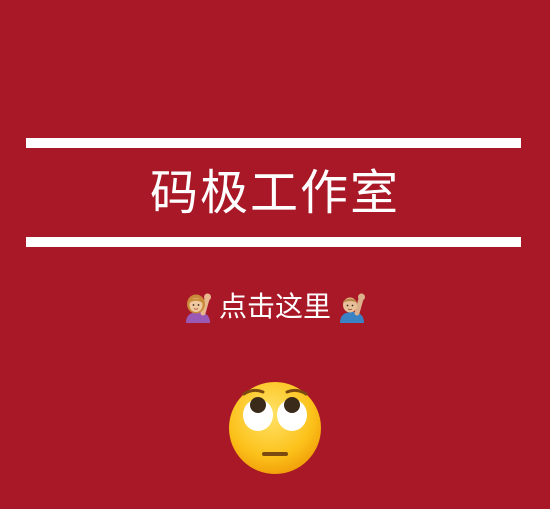  I want to click on bottom-divider, so click(273, 242).